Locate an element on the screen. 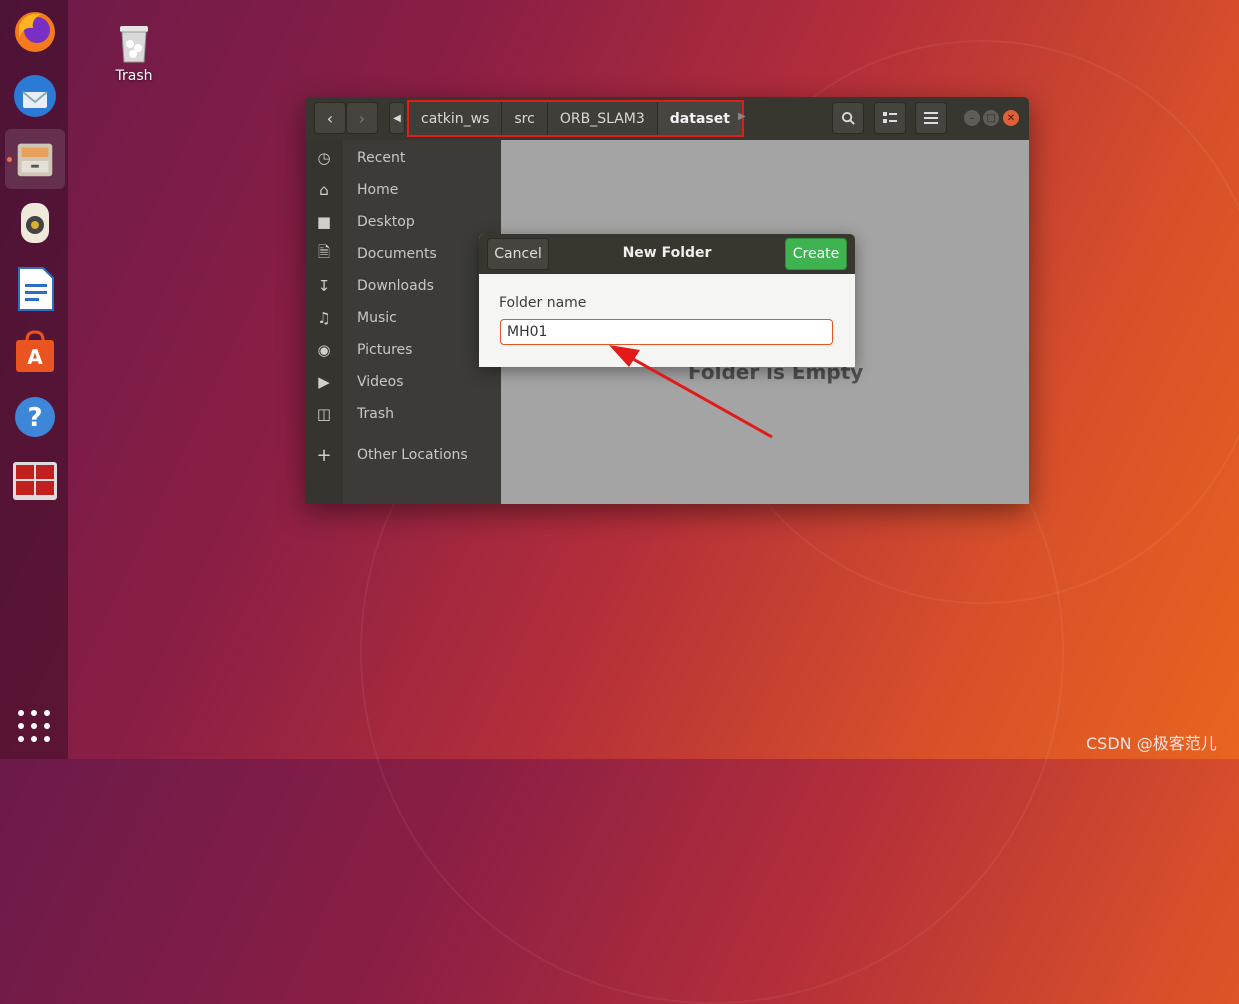 Image resolution: width=1239 pixels, height=1004 pixels. home-icon: ⌂ is located at coordinates (324, 190).